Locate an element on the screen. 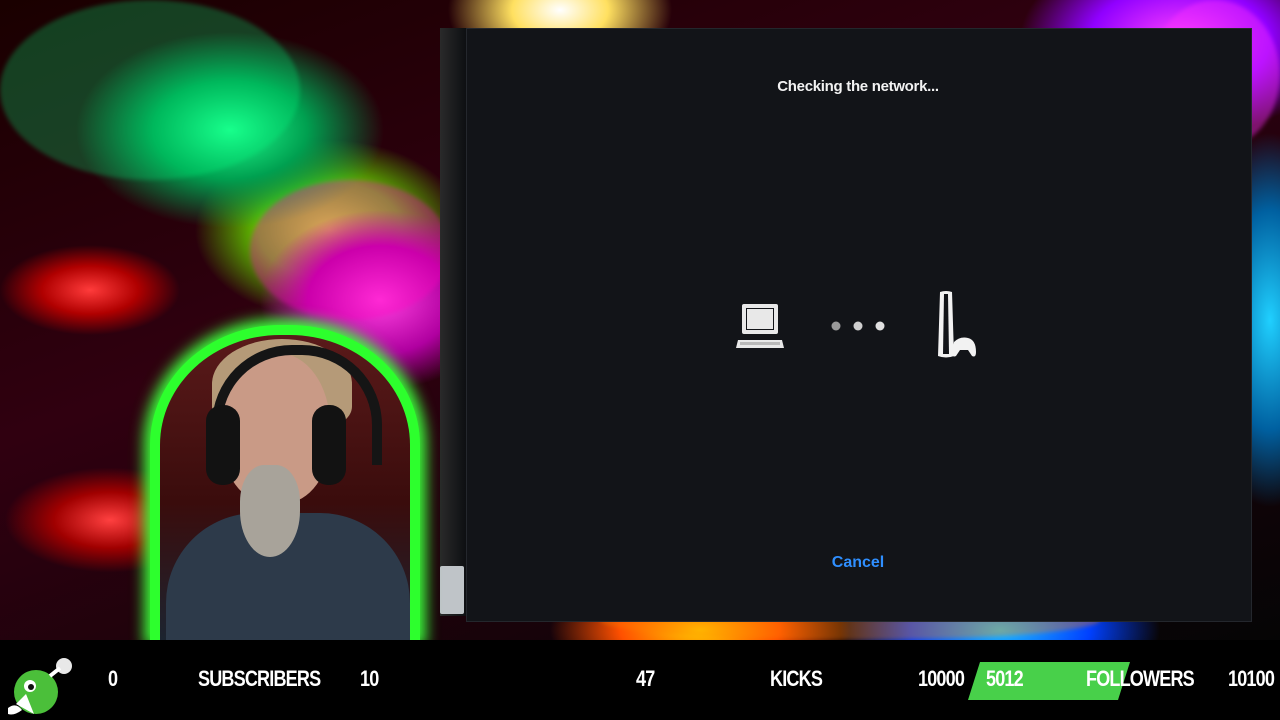 The image size is (1280, 720). kicks-goal: 10000 is located at coordinates (941, 678).